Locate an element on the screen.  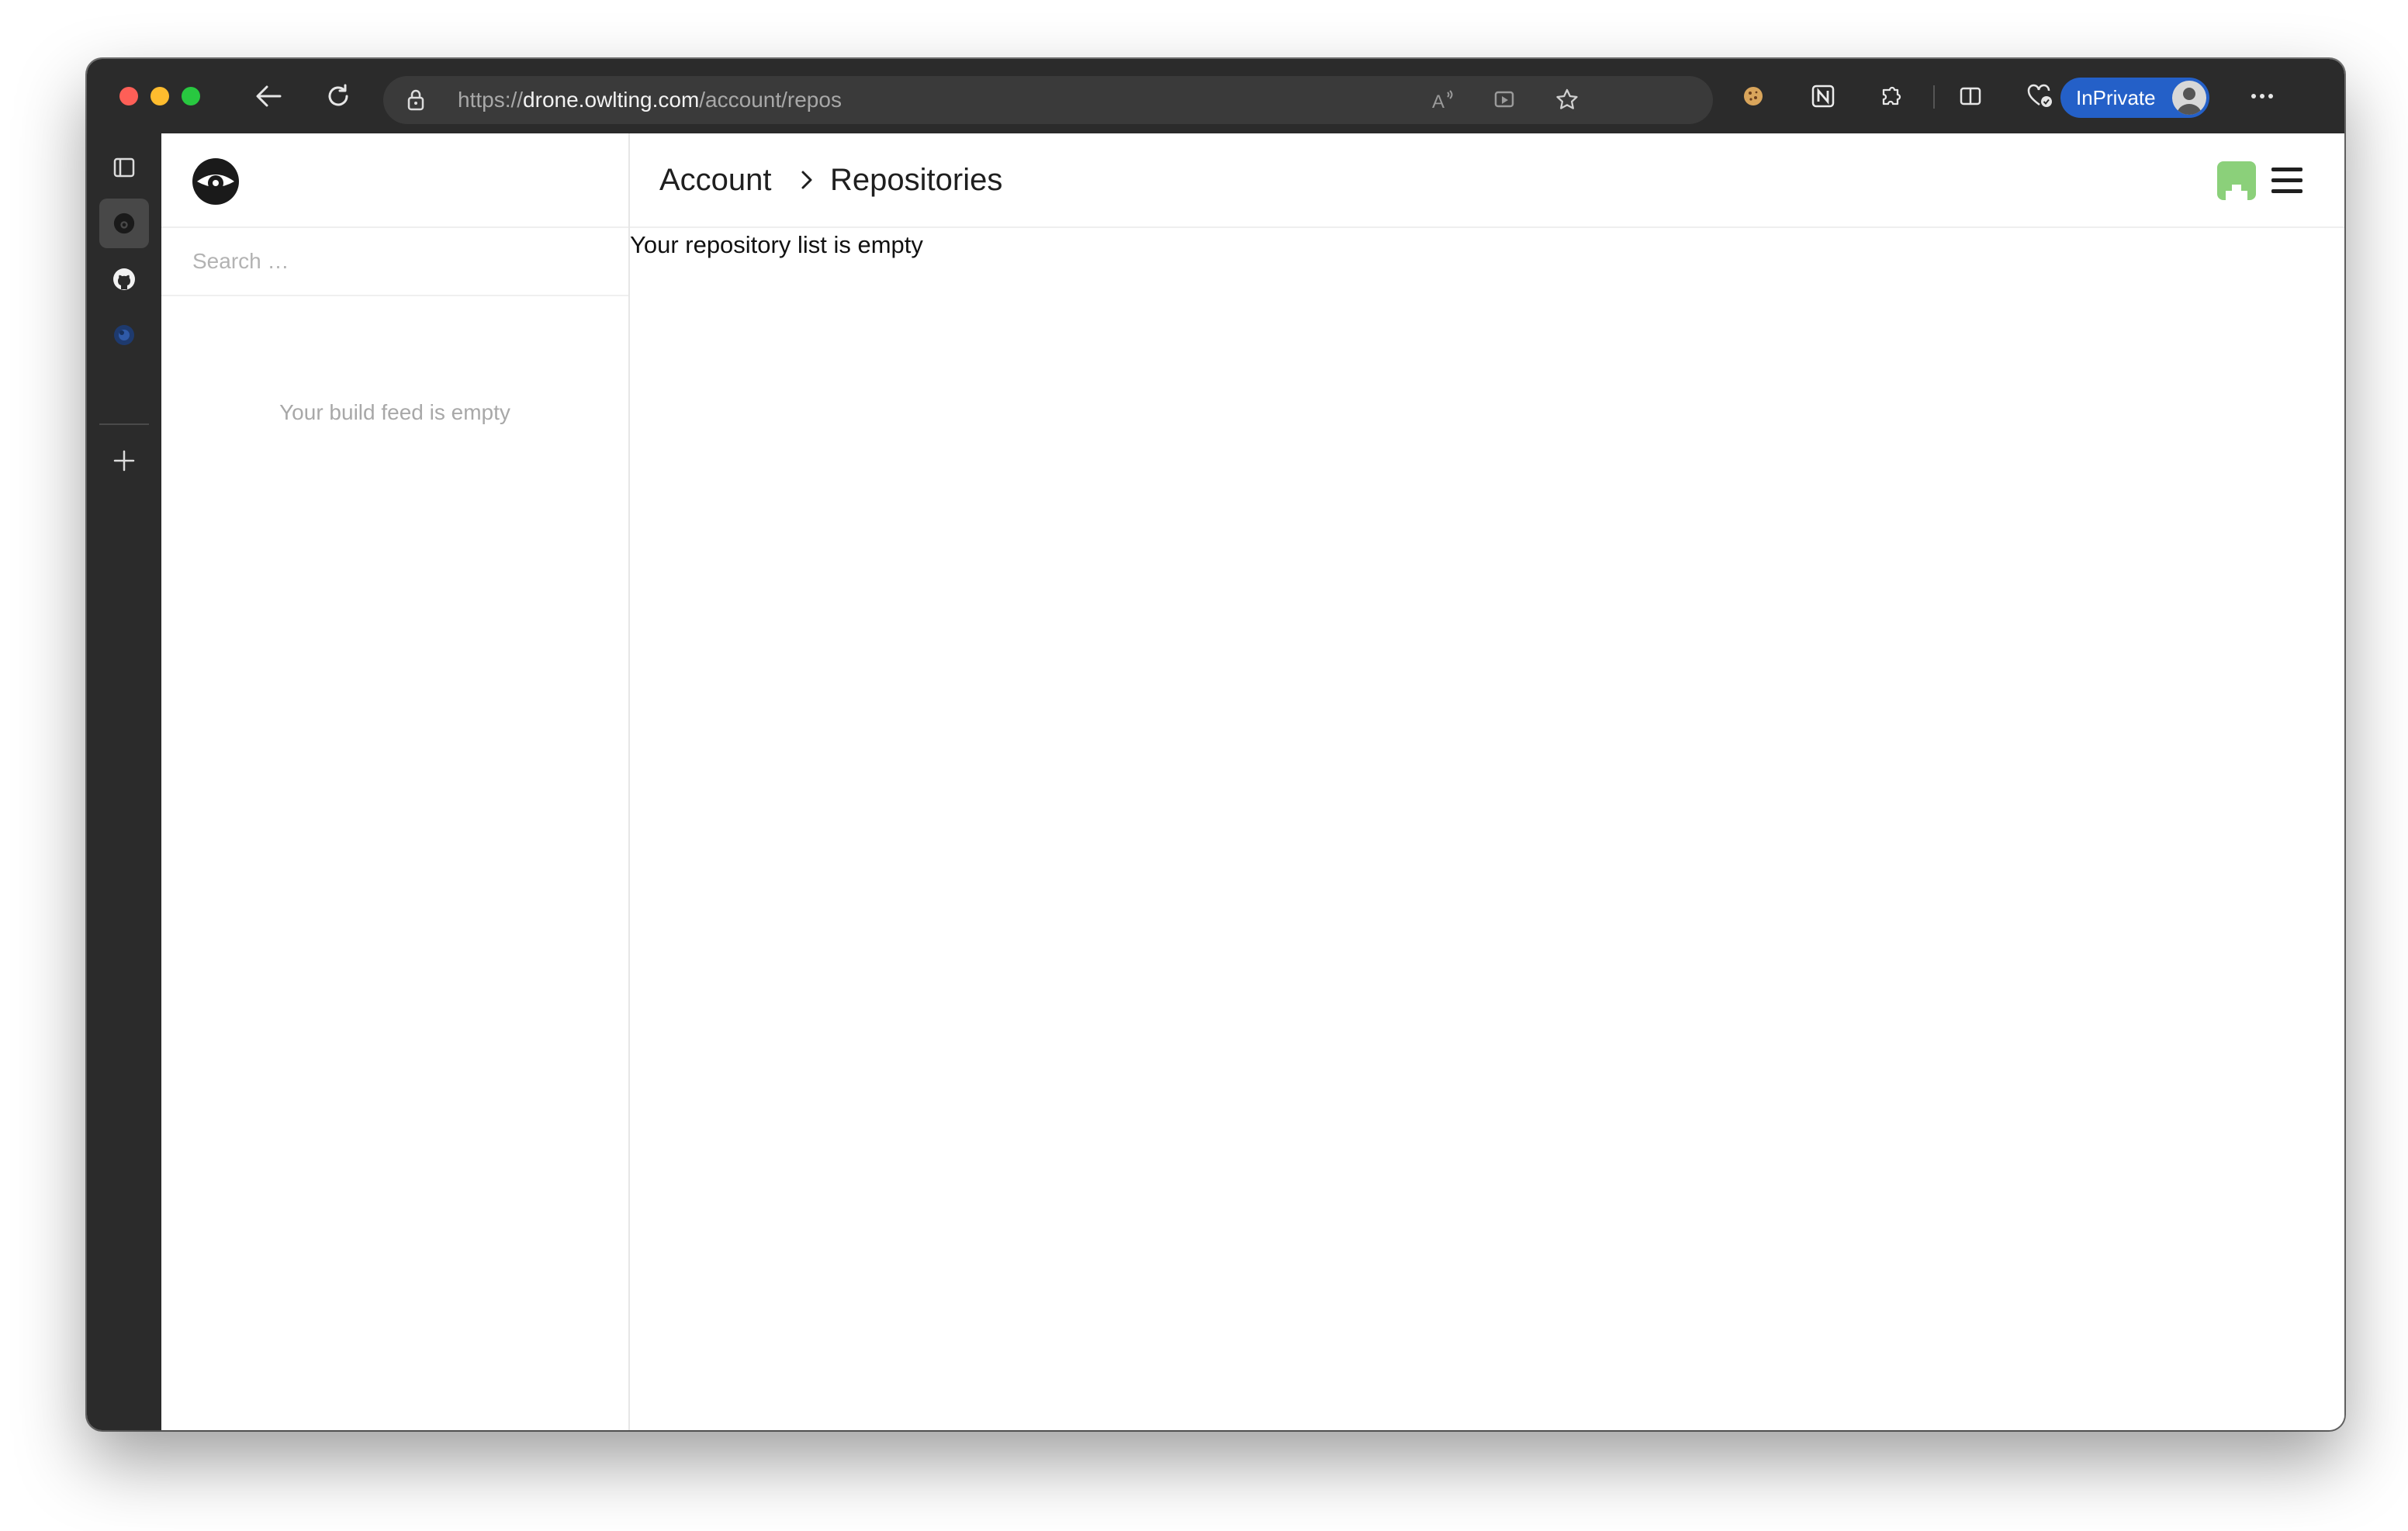
drone-tab-icon is located at coordinates (124, 223).